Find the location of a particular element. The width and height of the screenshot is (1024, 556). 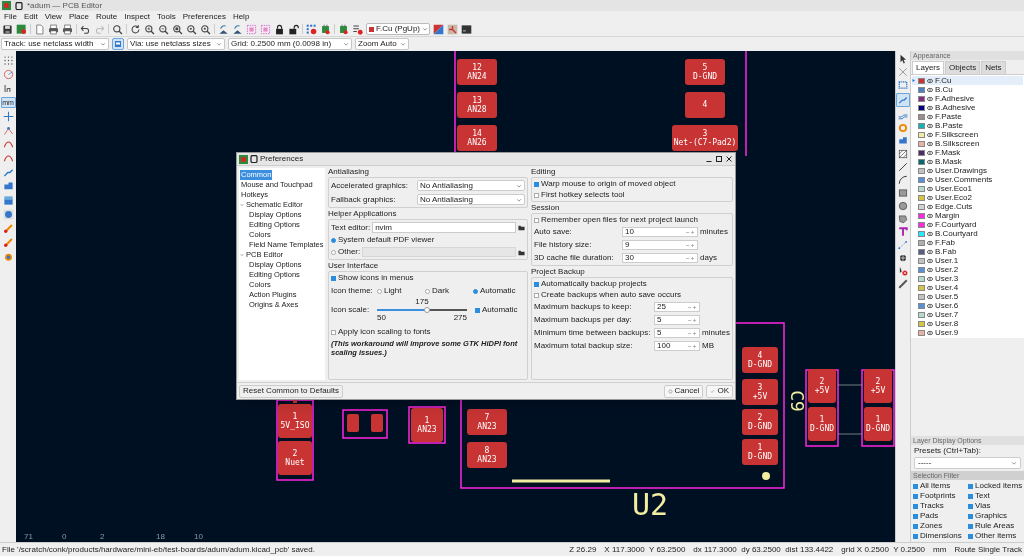

unlock-icon is located at coordinates (293, 29).